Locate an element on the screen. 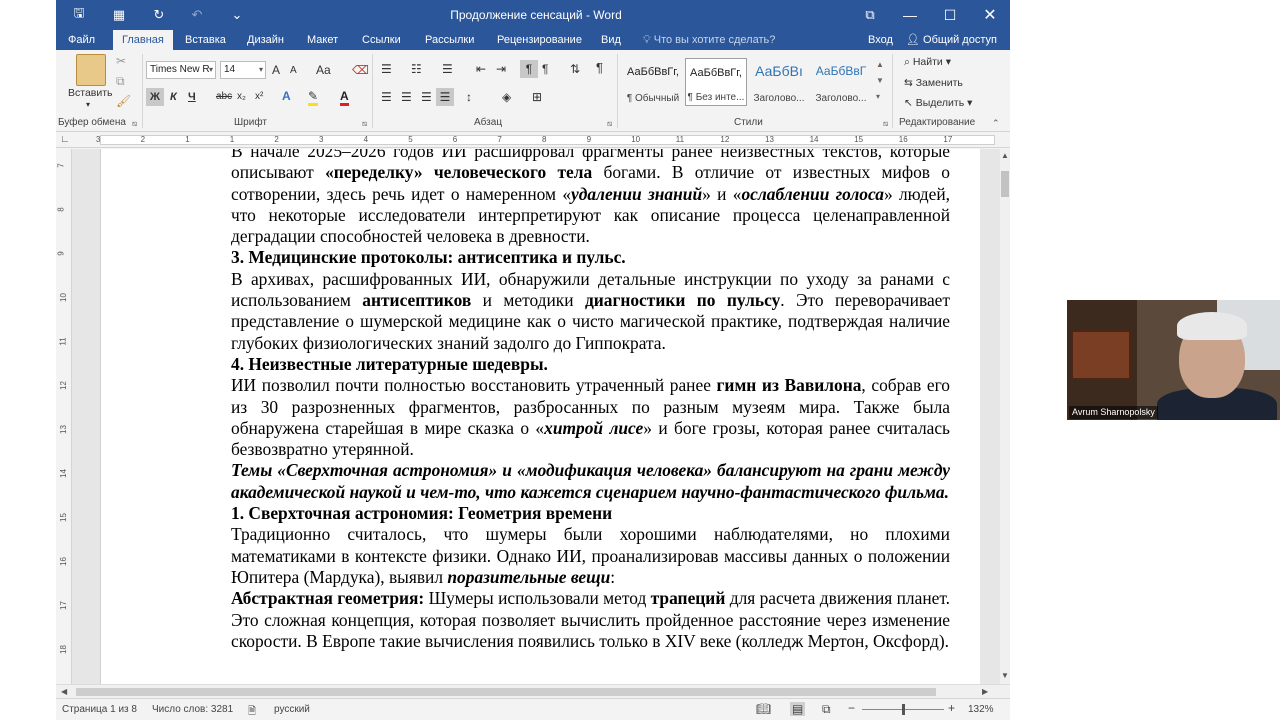 The height and width of the screenshot is (720, 1280). superscript-button: x² is located at coordinates (259, 97).